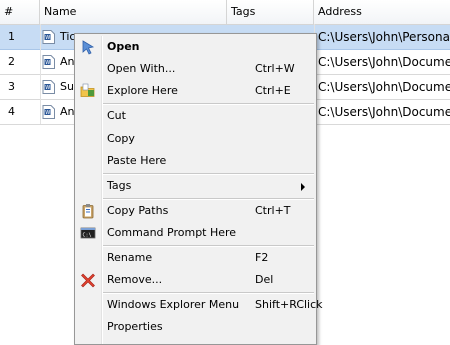  What do you see at coordinates (289, 304) in the screenshot?
I see `menu-item-shortcut: Shift+RClick` at bounding box center [289, 304].